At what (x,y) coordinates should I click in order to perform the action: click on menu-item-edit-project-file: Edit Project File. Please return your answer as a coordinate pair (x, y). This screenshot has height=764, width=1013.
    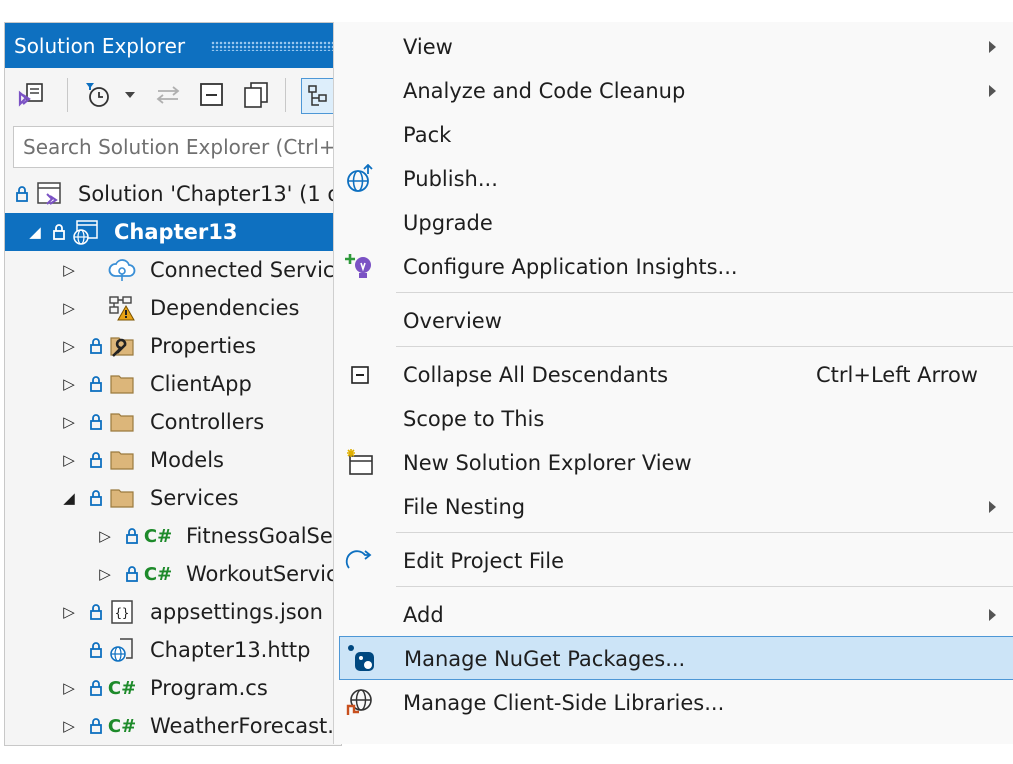
    Looking at the image, I should click on (673, 561).